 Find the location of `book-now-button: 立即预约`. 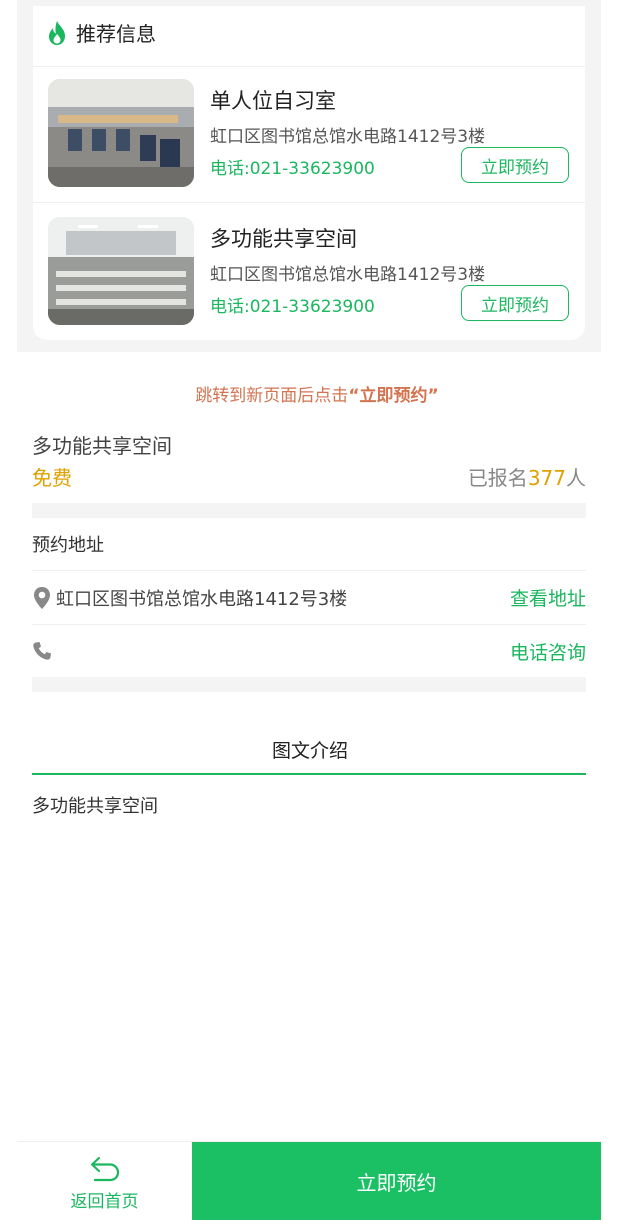

book-now-button: 立即预约 is located at coordinates (396, 1181).